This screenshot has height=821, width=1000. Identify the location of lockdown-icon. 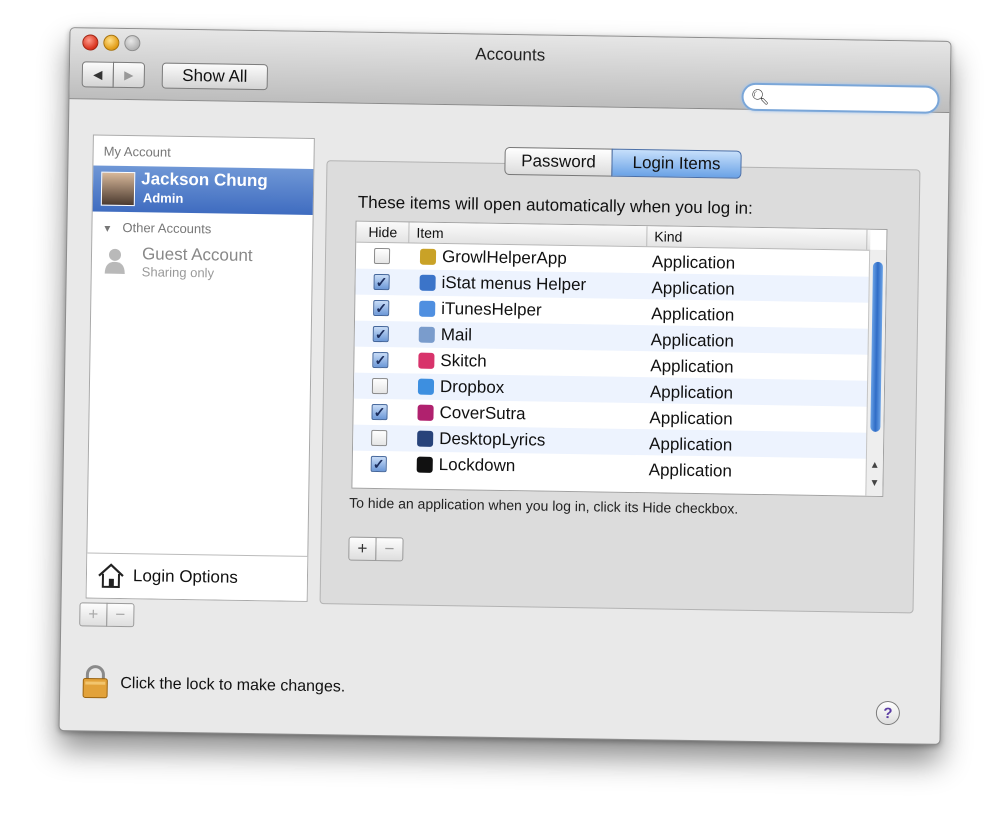
(424, 464).